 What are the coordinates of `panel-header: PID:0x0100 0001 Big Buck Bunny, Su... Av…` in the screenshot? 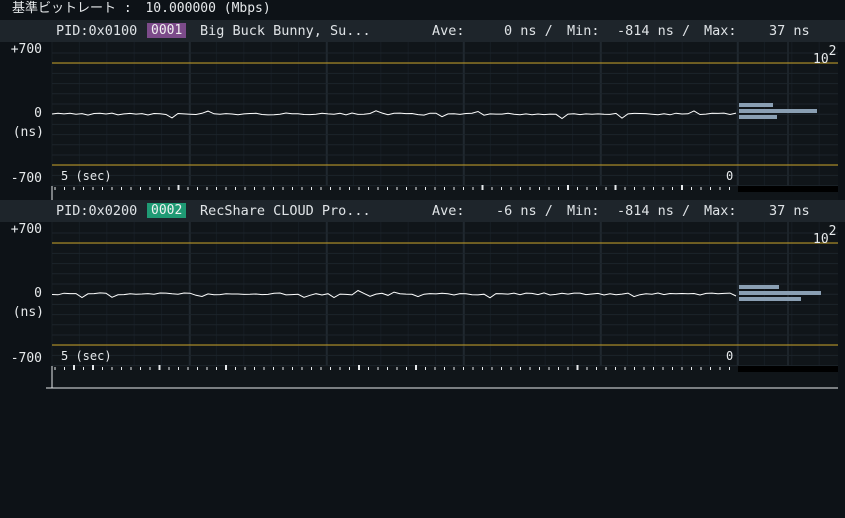 It's located at (422, 31).